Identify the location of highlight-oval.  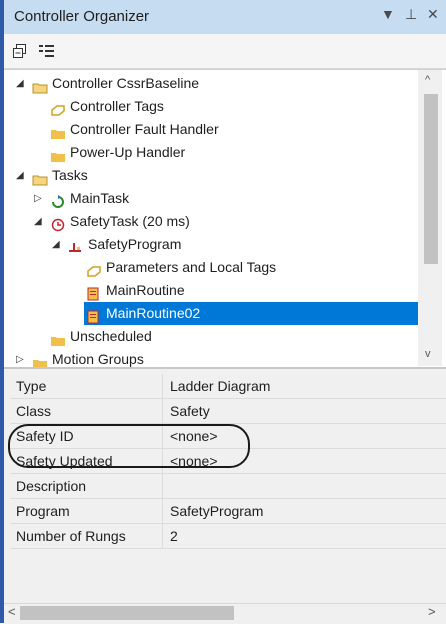
(129, 446).